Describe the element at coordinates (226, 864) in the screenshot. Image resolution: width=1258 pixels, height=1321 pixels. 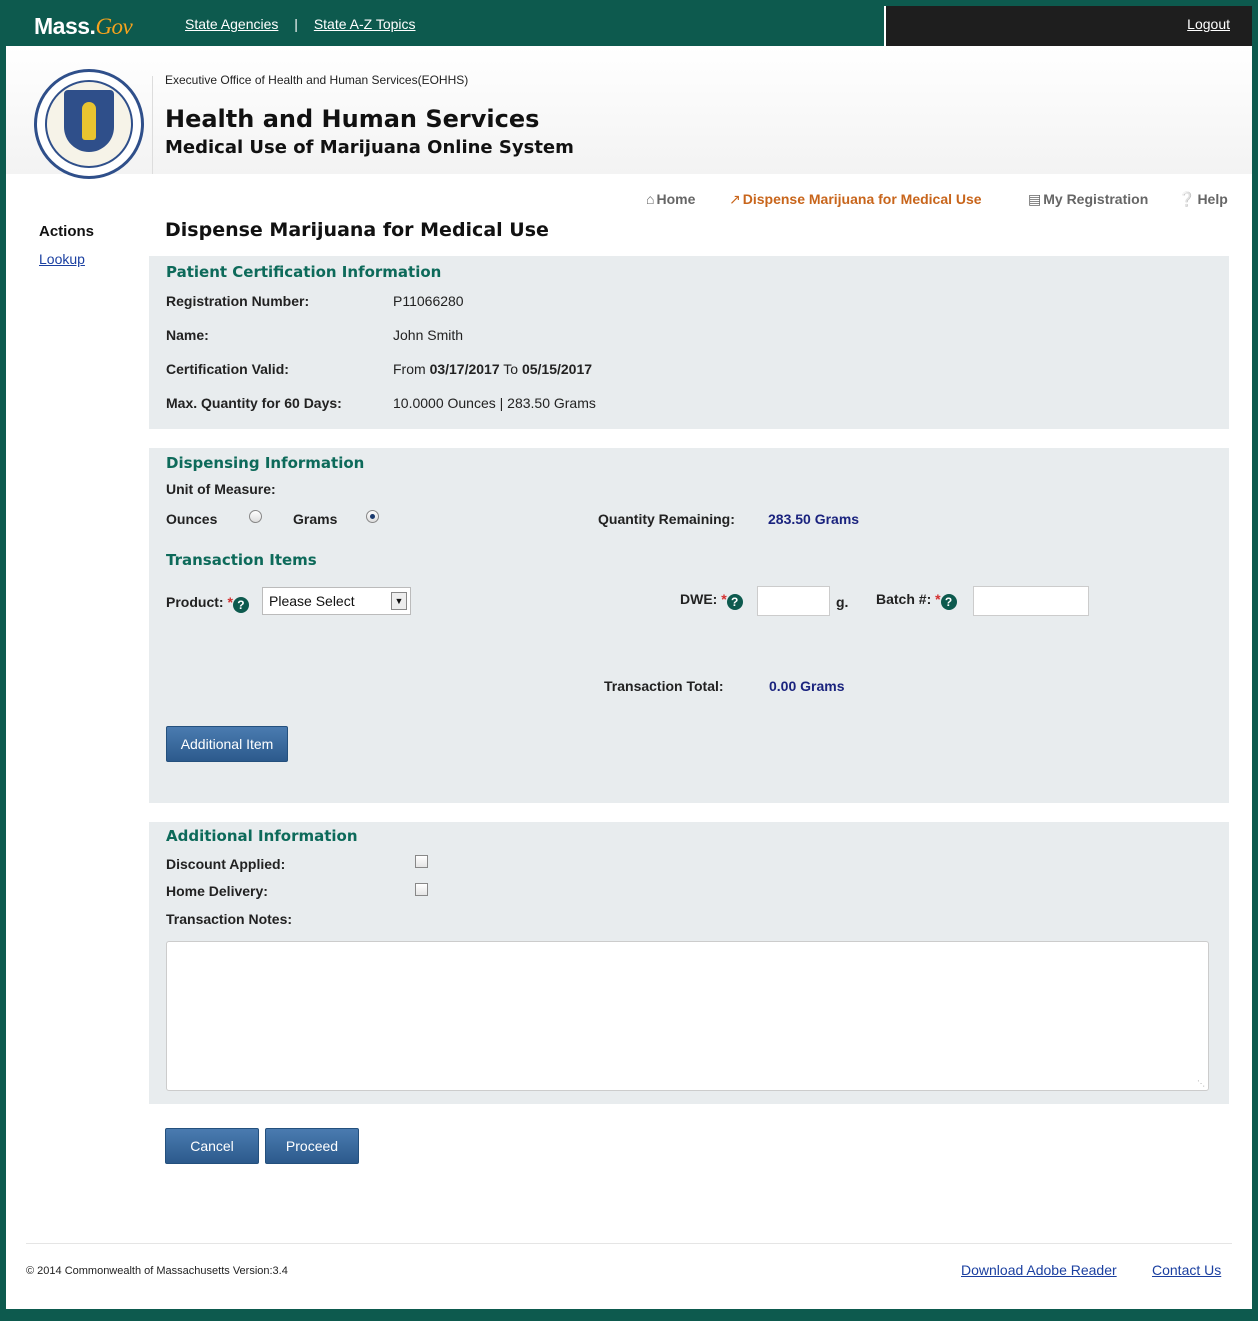
I see `discount-applied-label: Discount Applied:` at that location.